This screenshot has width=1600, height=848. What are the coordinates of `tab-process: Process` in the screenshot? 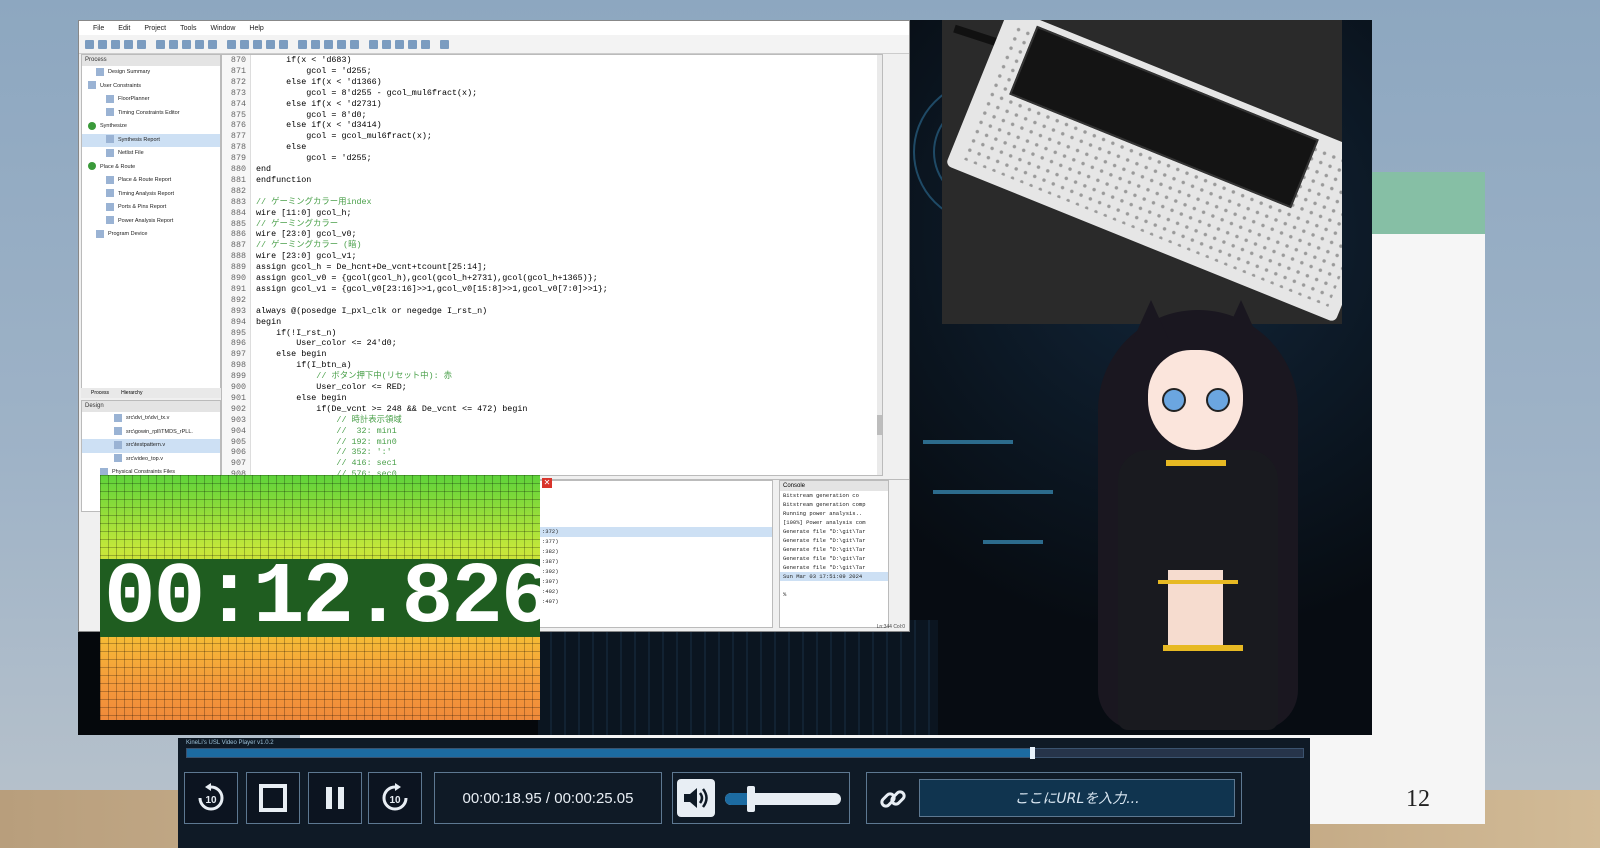 It's located at (100, 393).